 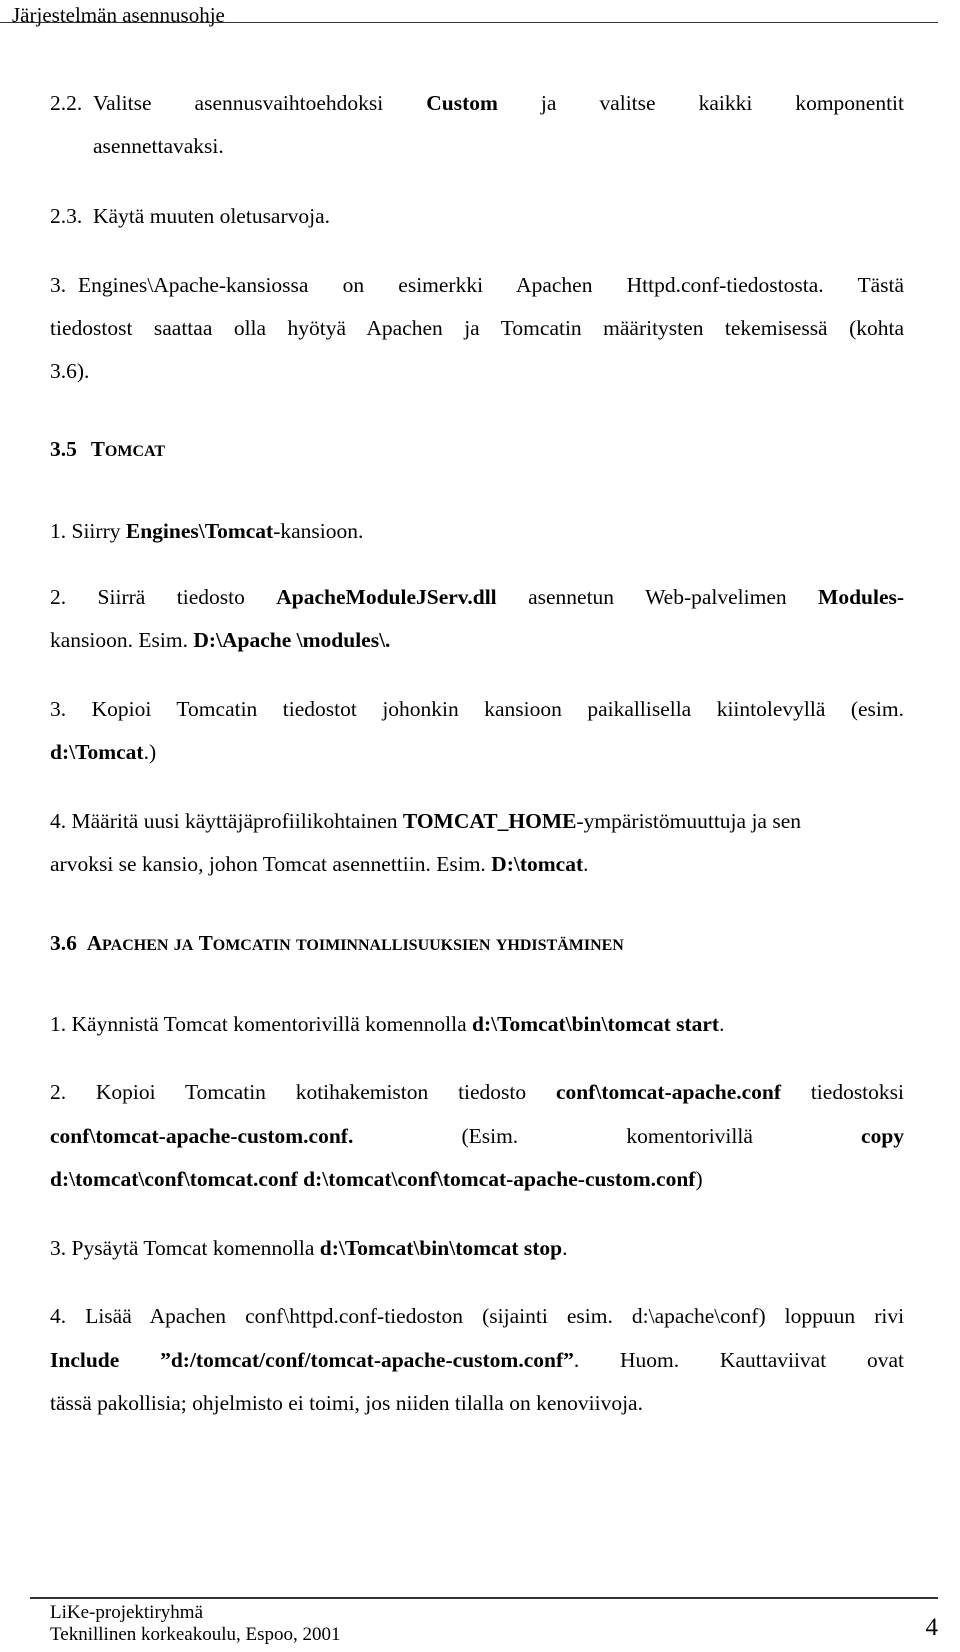 I want to click on header-divider, so click(x=469, y=22).